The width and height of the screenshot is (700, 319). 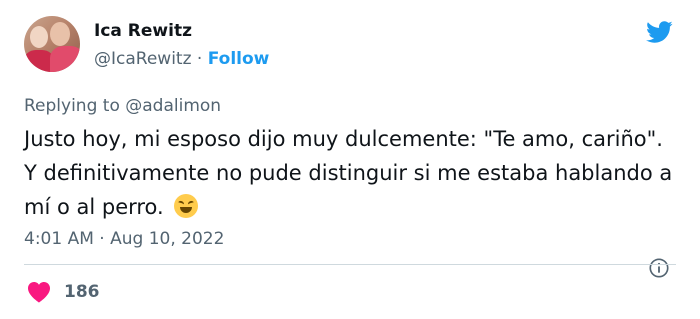 I want to click on tweet-date: Aug 10, 2022, so click(x=167, y=239).